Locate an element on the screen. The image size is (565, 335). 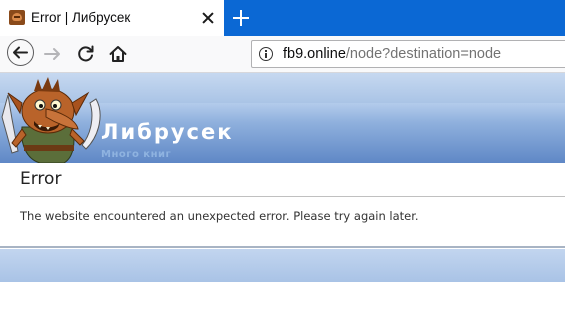
plus-icon is located at coordinates (241, 18).